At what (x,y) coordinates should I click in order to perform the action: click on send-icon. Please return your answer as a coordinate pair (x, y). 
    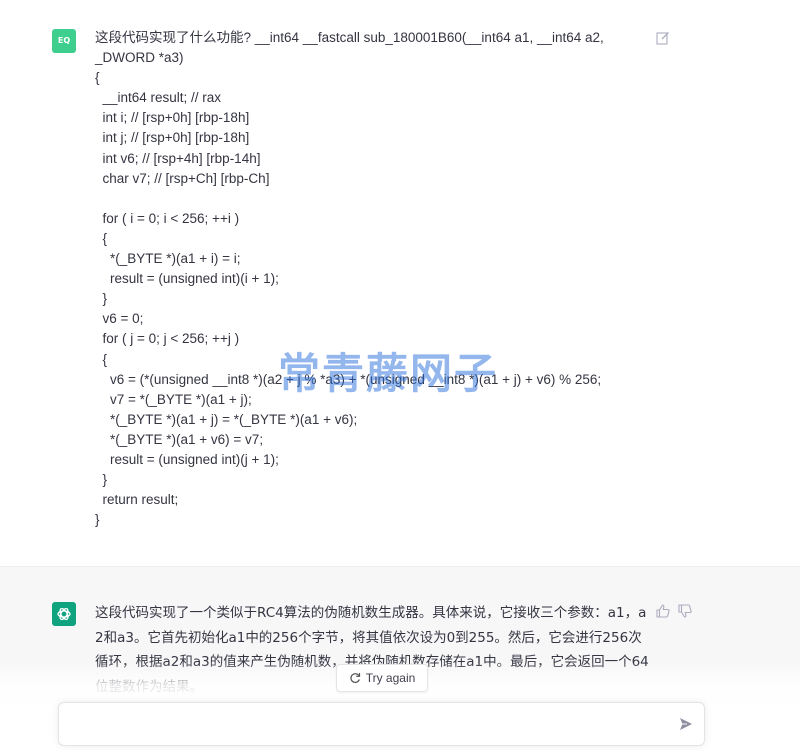
    Looking at the image, I should click on (686, 724).